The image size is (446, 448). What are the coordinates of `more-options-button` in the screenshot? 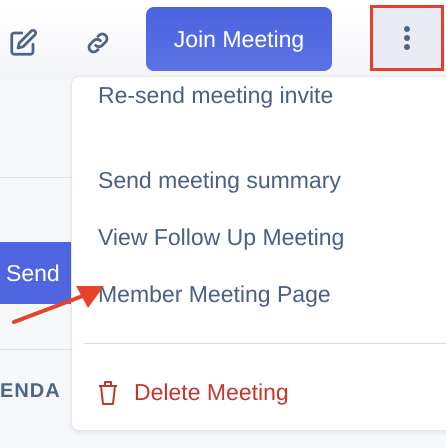 It's located at (407, 38).